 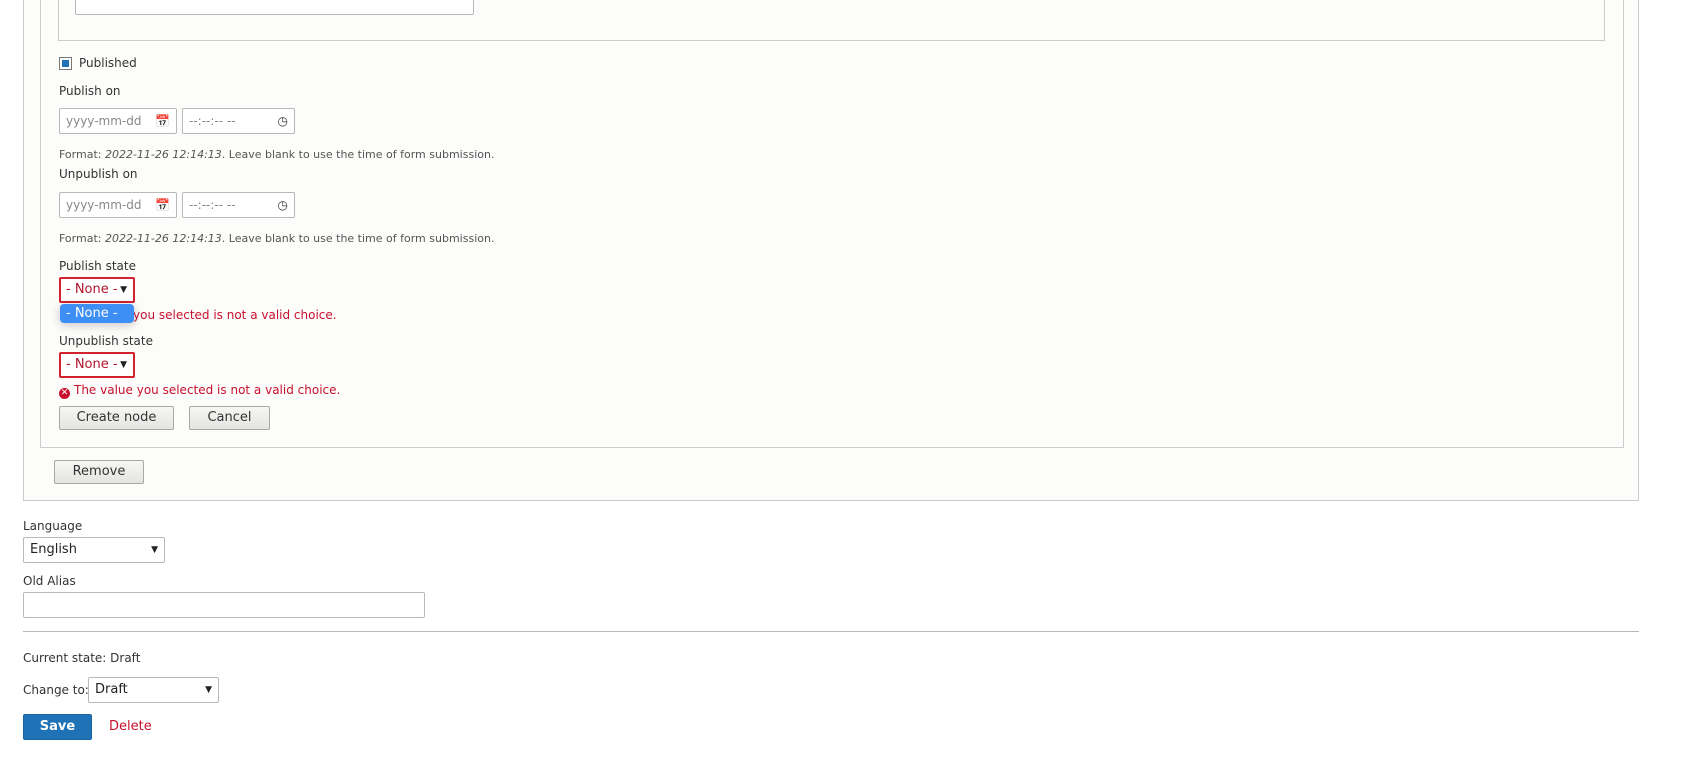 What do you see at coordinates (116, 418) in the screenshot?
I see `create-node-button: Create node` at bounding box center [116, 418].